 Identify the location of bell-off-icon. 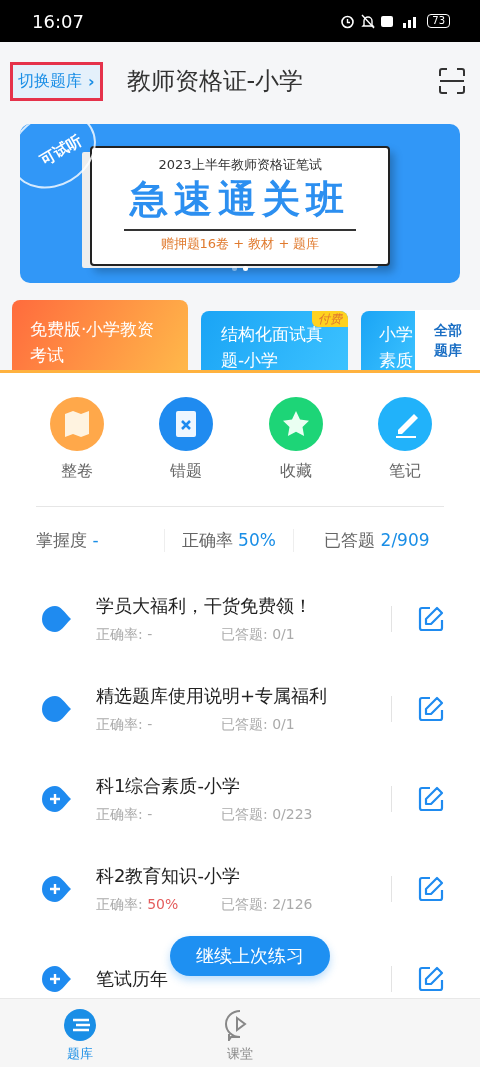
(368, 21).